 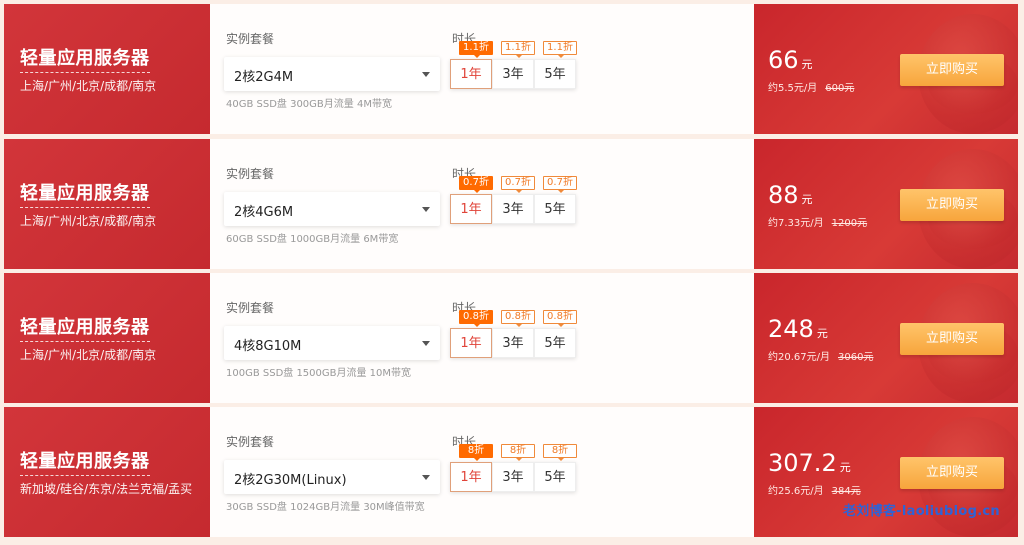 What do you see at coordinates (849, 223) in the screenshot?
I see `original-price: 1200元` at bounding box center [849, 223].